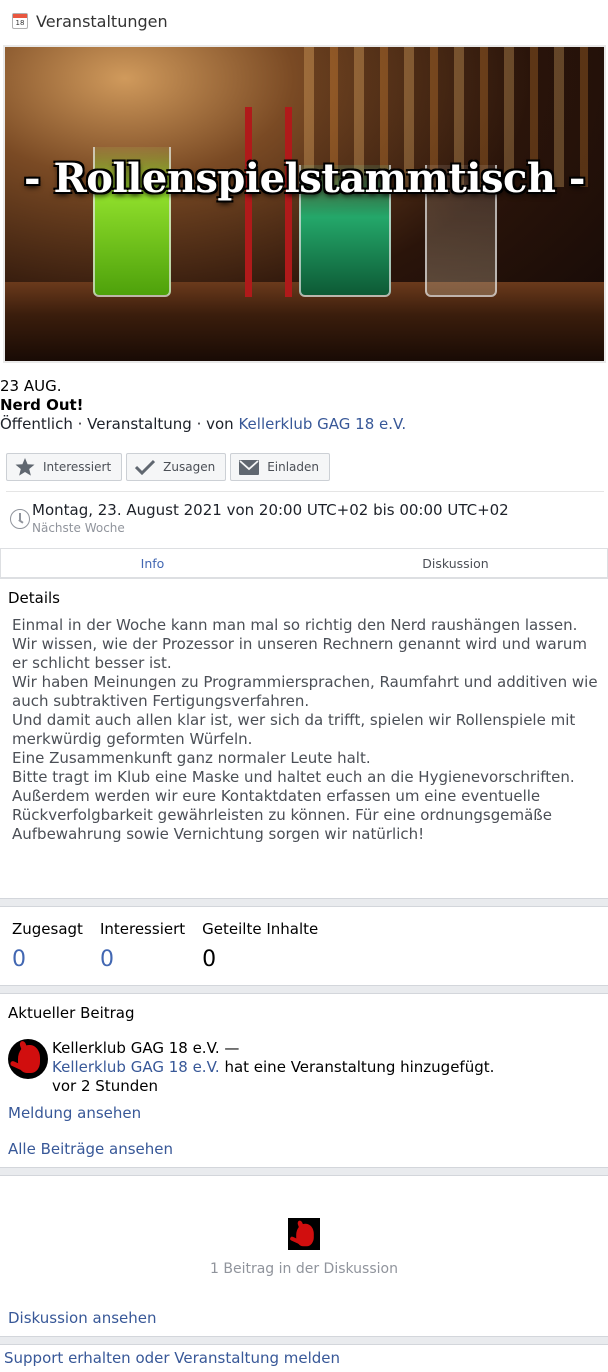 This screenshot has height=1372, width=608. I want to click on post-author-line: Kellerklub GAG 18 e.V. —, so click(146, 1048).